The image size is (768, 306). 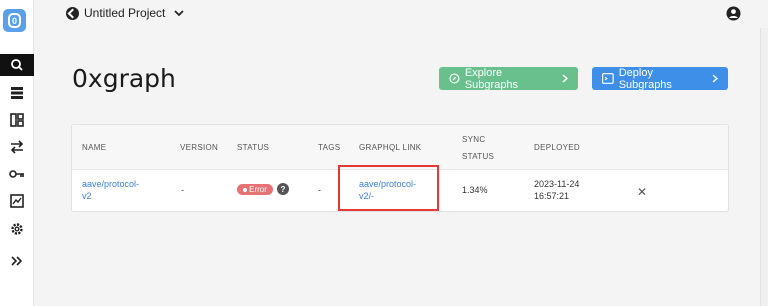 What do you see at coordinates (72, 13) in the screenshot?
I see `project-icon` at bounding box center [72, 13].